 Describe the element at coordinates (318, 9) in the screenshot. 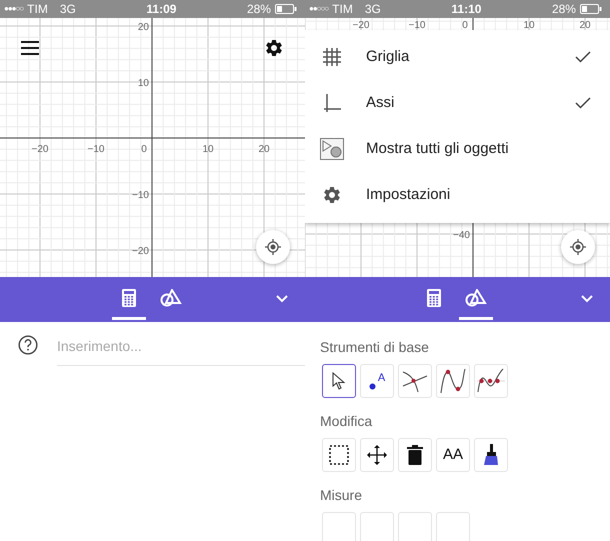

I see `signal-icon: ●●○○○` at that location.